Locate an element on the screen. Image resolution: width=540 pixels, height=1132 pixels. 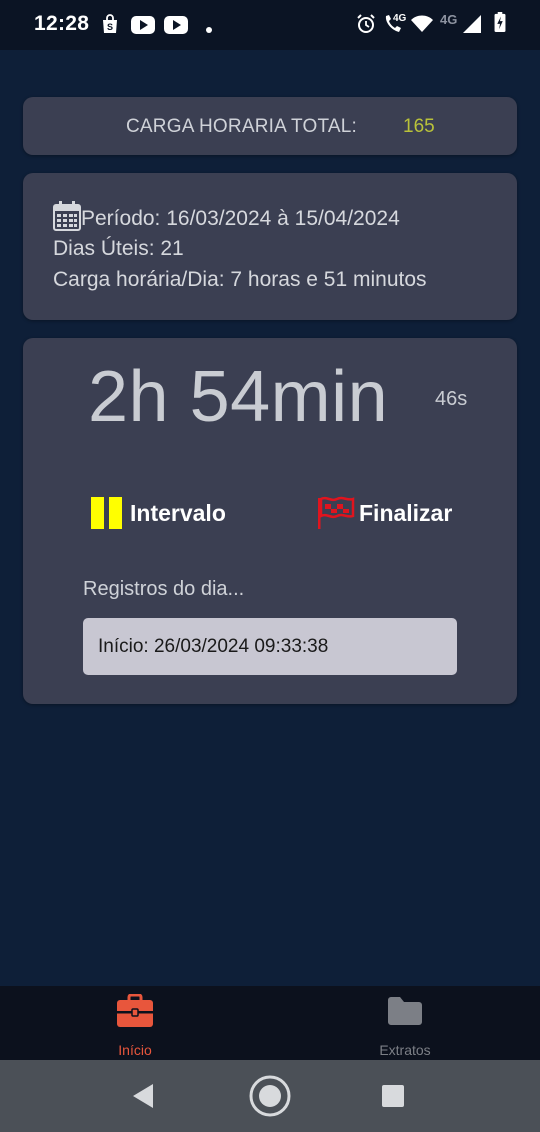
back-icon is located at coordinates (143, 1096).